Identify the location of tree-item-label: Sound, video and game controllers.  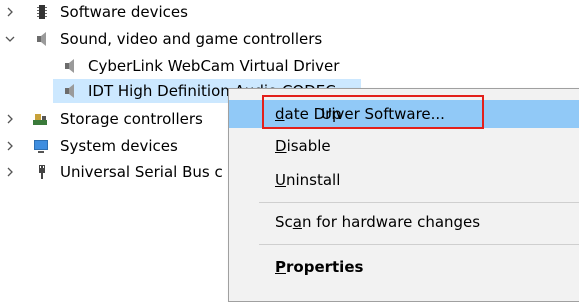
(191, 39).